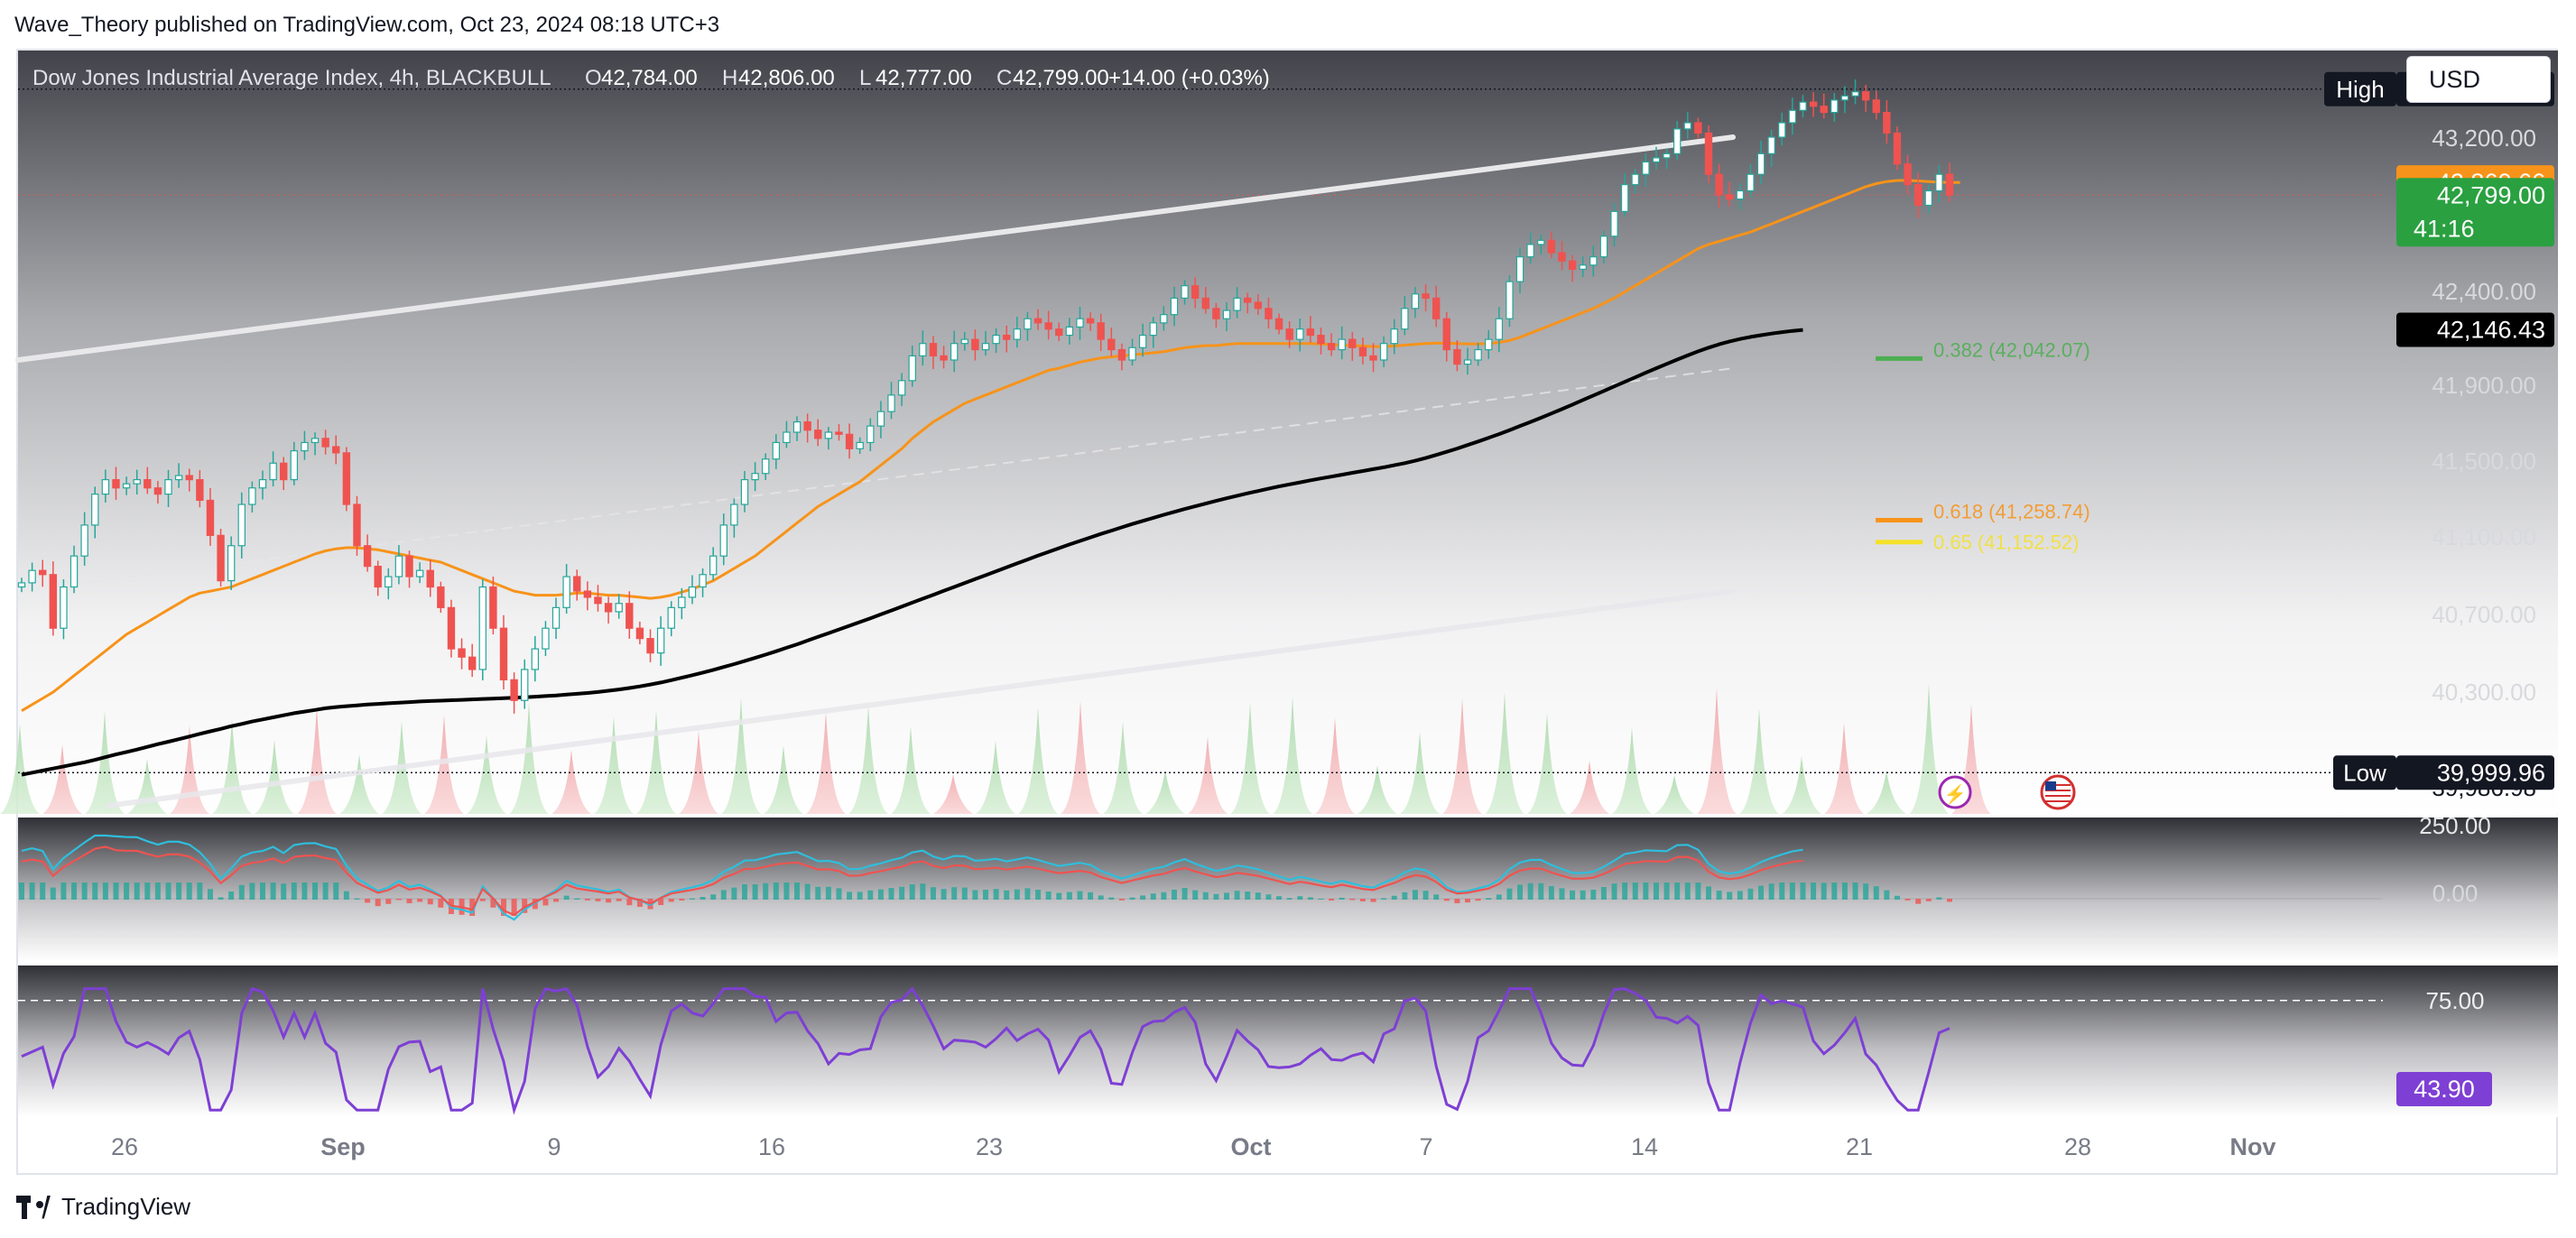 The image size is (2576, 1238). I want to click on ohlc-value: 42,799.00, so click(1061, 78).